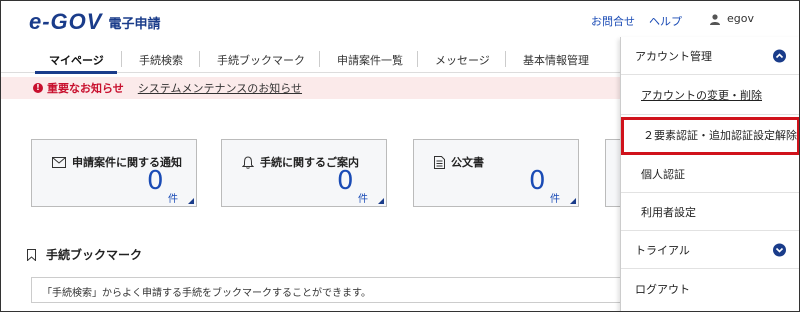 The width and height of the screenshot is (800, 312). What do you see at coordinates (715, 19) in the screenshot?
I see `user-icon` at bounding box center [715, 19].